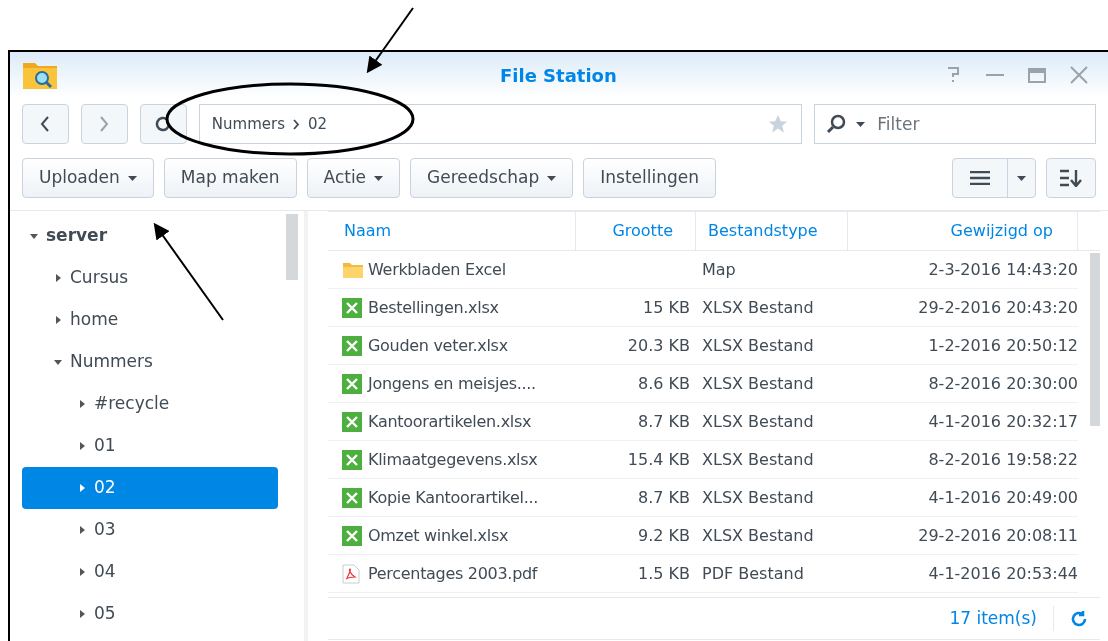 The width and height of the screenshot is (1108, 641). Describe the element at coordinates (1002, 497) in the screenshot. I see `file-modified: 4-1-2016 20:49:00` at that location.